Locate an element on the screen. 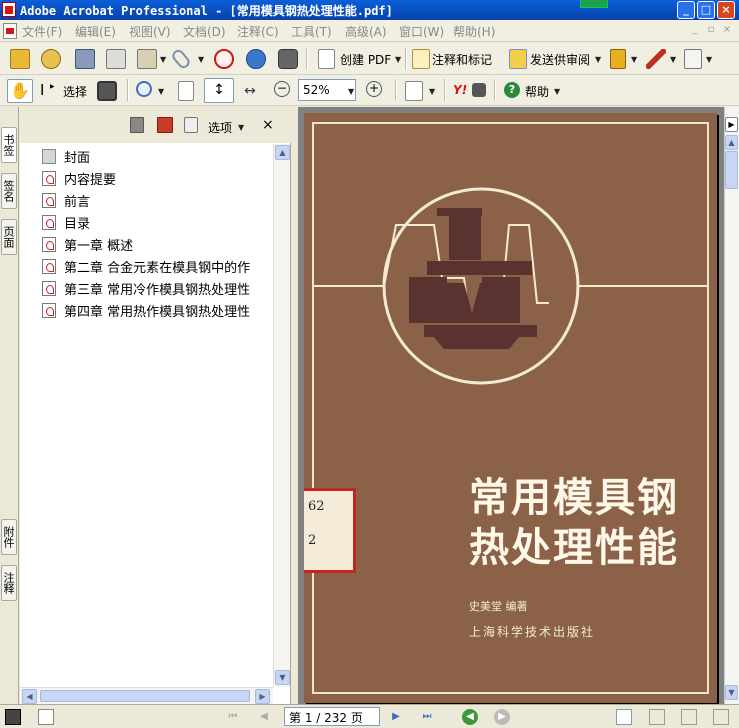 This screenshot has width=739, height=728. bookmarks-vertical-scrollbar: ▲ ▼ is located at coordinates (281, 415).